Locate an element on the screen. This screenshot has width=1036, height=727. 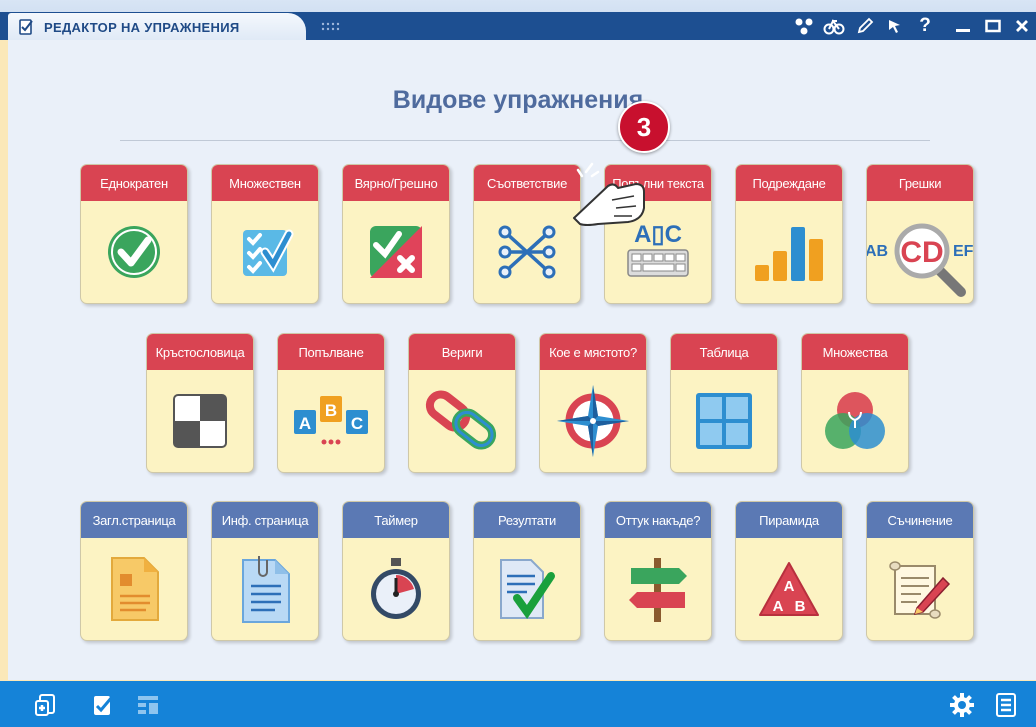
title-page-icon is located at coordinates (134, 589).